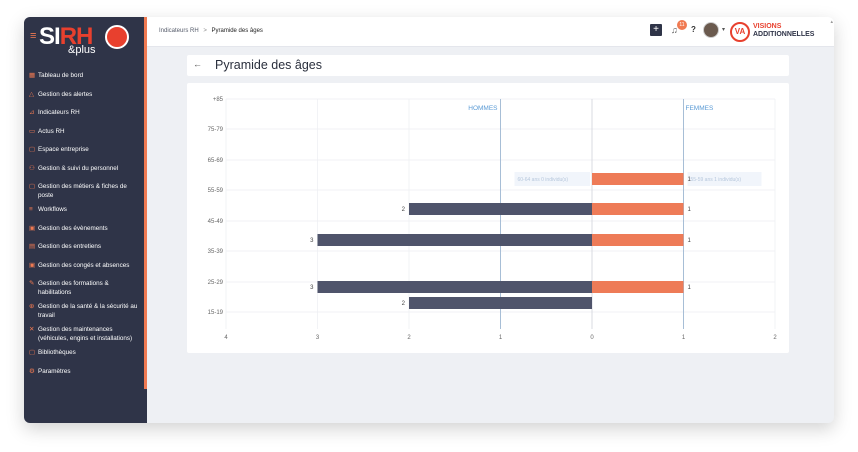 This screenshot has width=858, height=452. Describe the element at coordinates (32, 371) in the screenshot. I see `settings-icon: ⚙` at that location.